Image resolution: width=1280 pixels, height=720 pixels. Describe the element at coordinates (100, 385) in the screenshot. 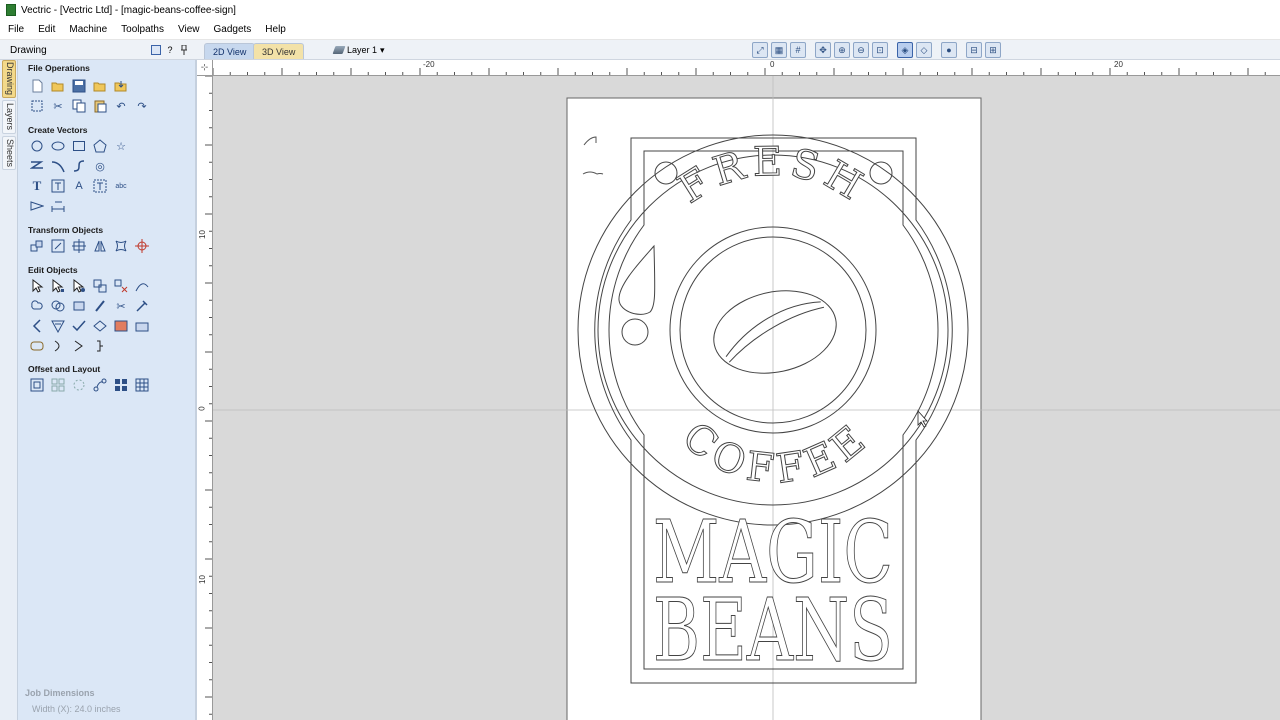

I see `copy-along-vector-icon` at that location.